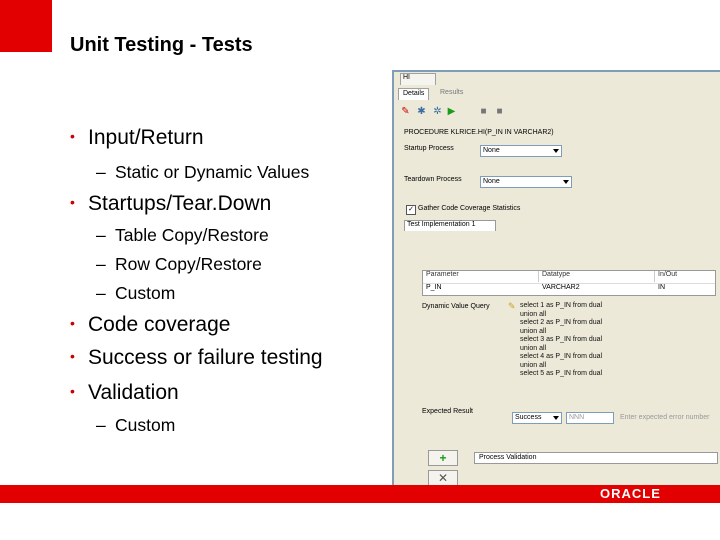 This screenshot has height=540, width=720. Describe the element at coordinates (630, 493) in the screenshot. I see `oracle-logo: ORACLE` at that location.